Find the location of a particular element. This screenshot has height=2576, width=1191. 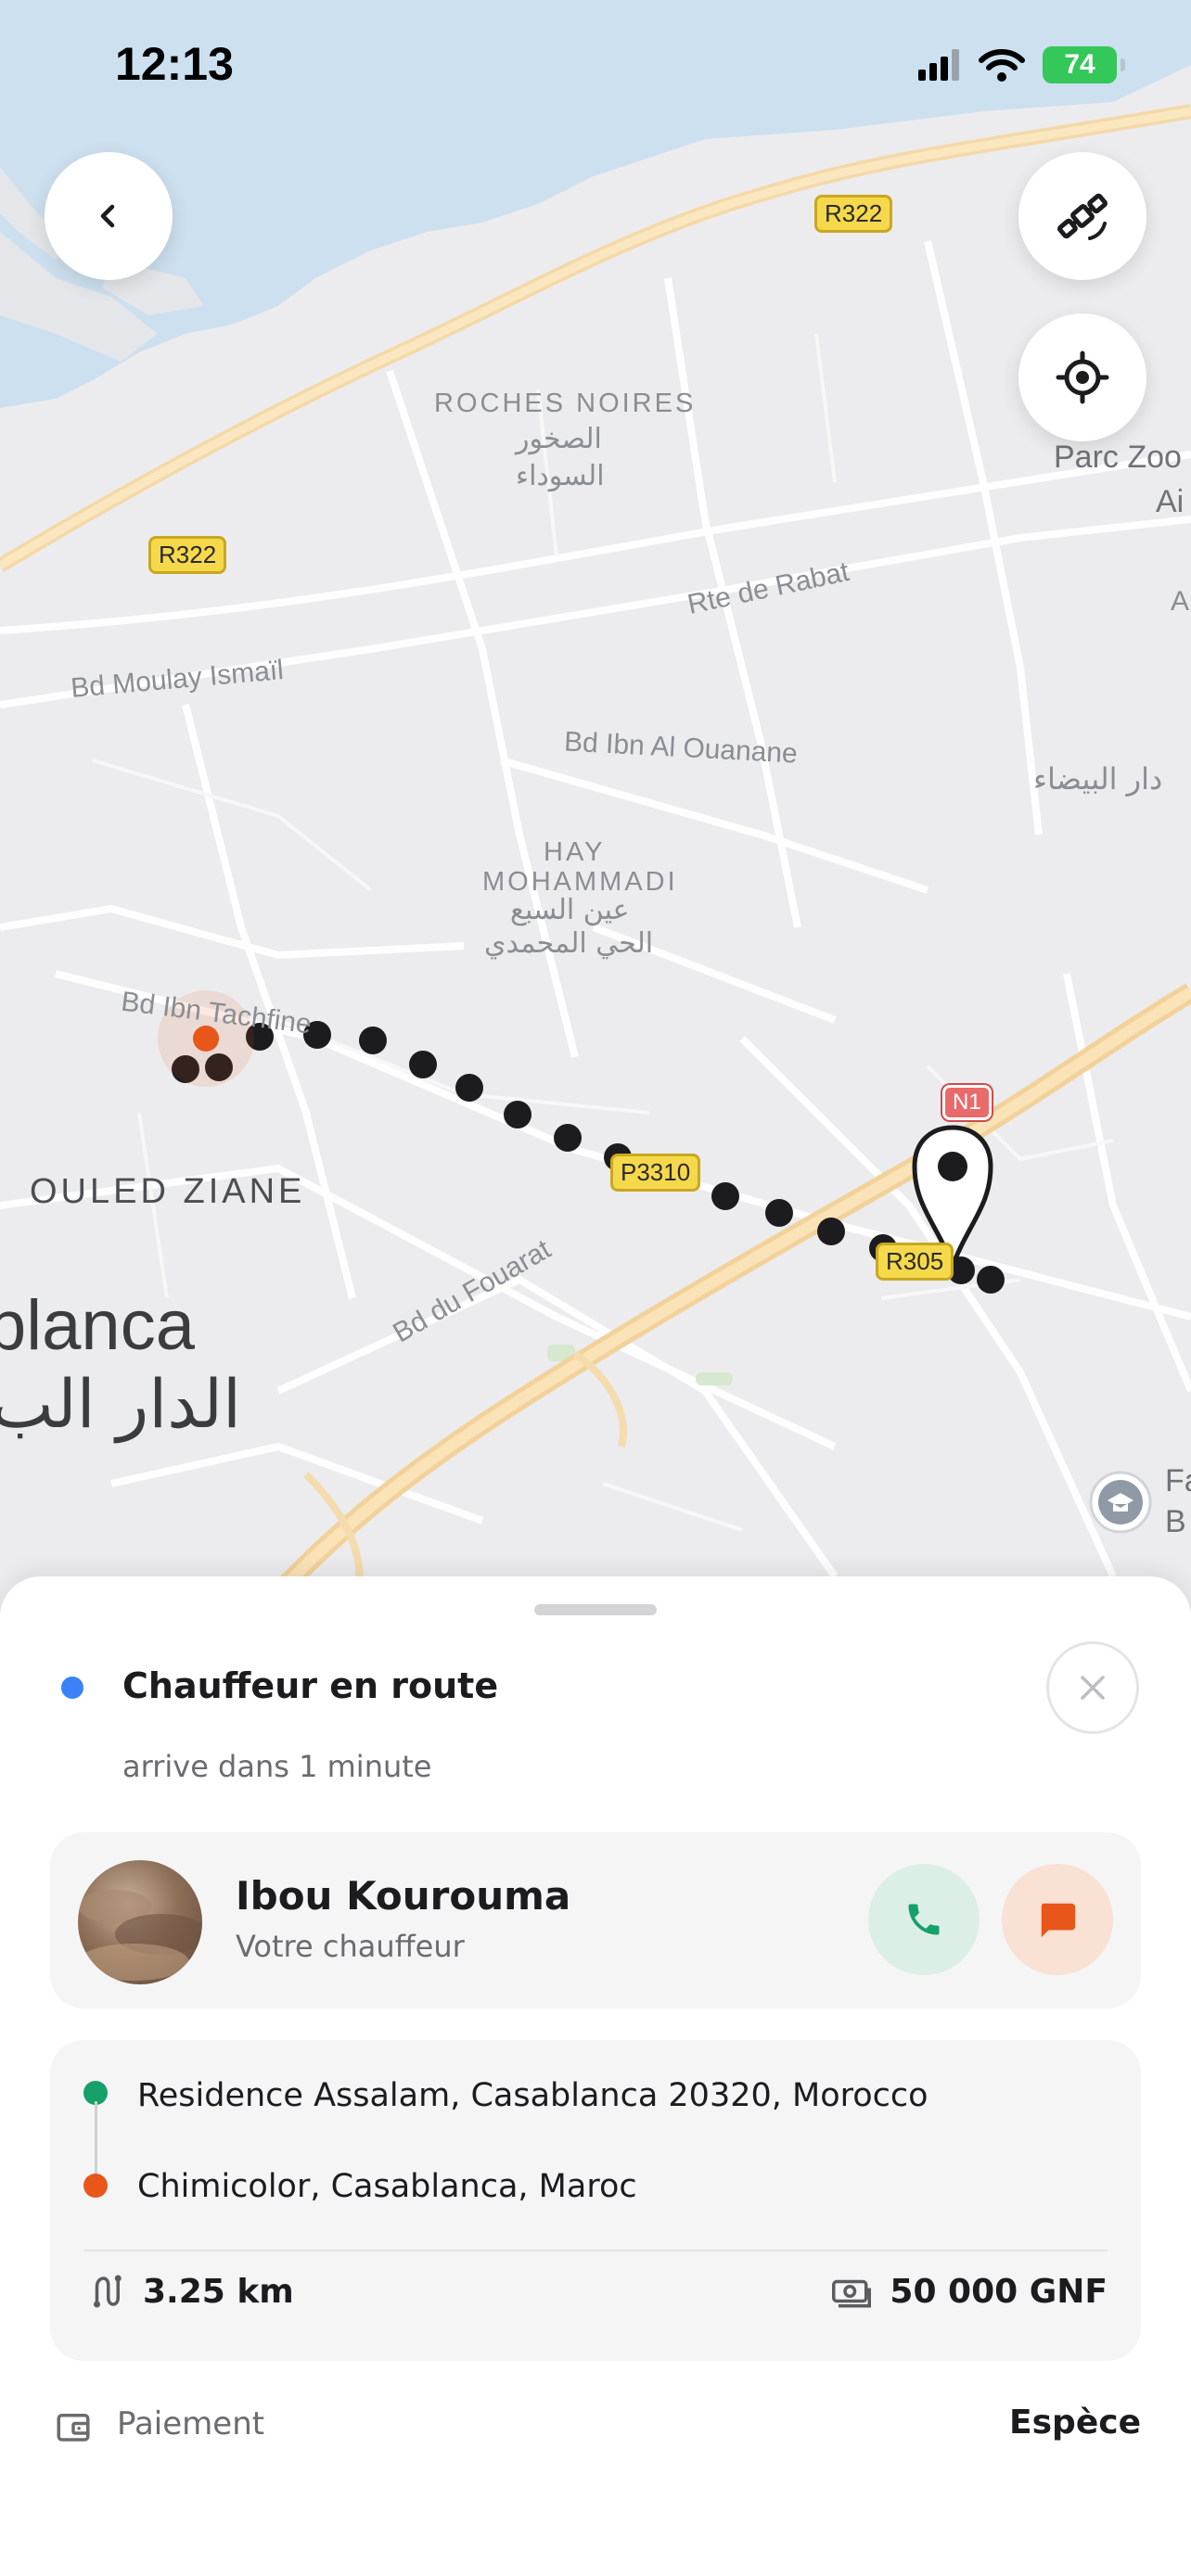

battery-icon: 74 is located at coordinates (1084, 64).